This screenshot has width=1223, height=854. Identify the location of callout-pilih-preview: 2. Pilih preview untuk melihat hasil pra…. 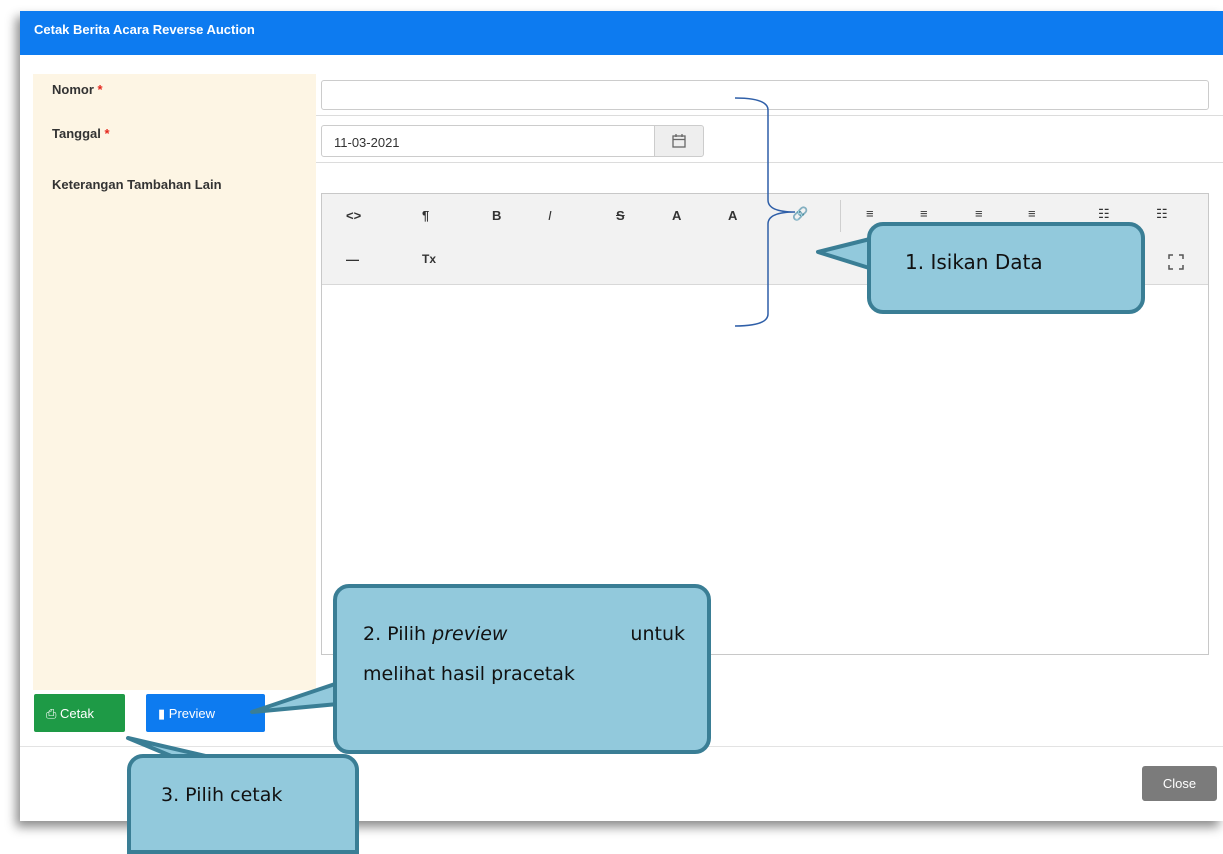
(522, 669).